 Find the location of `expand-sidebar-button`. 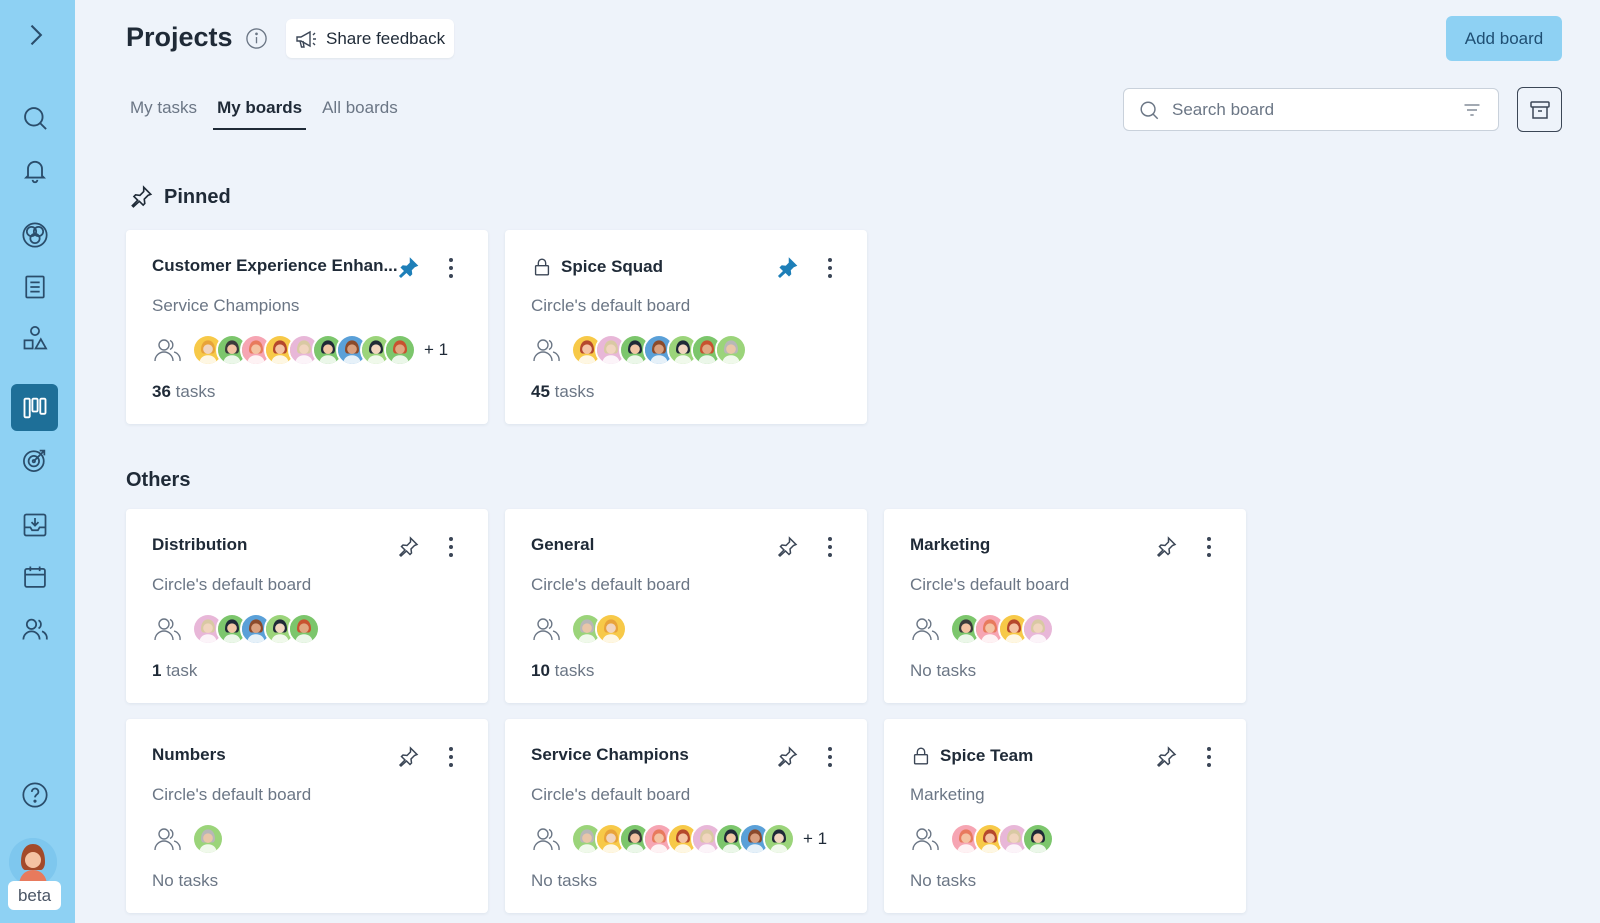

expand-sidebar-button is located at coordinates (34, 34).